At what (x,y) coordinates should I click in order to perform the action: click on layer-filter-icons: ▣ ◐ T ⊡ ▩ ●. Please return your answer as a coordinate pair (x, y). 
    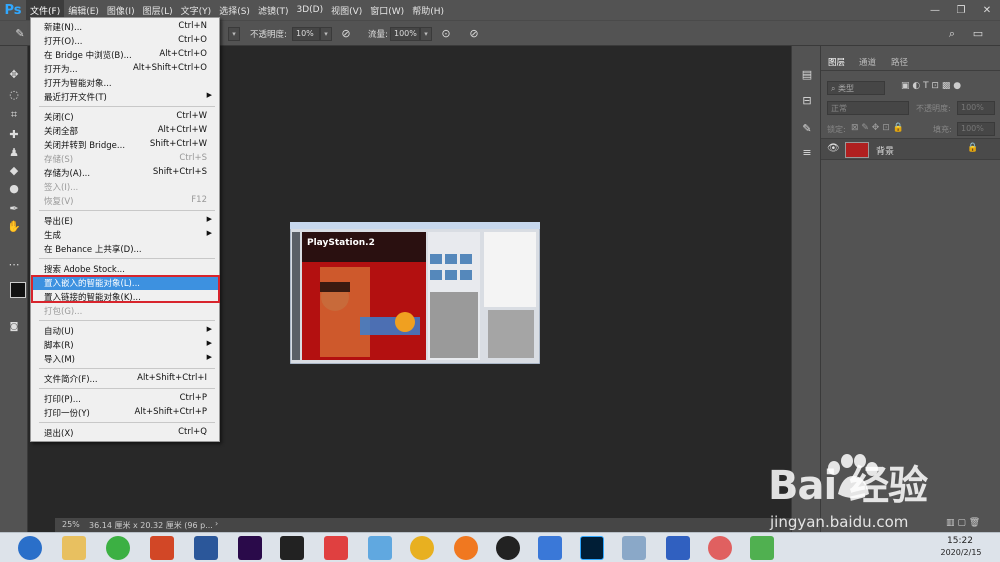
    Looking at the image, I should click on (949, 88).